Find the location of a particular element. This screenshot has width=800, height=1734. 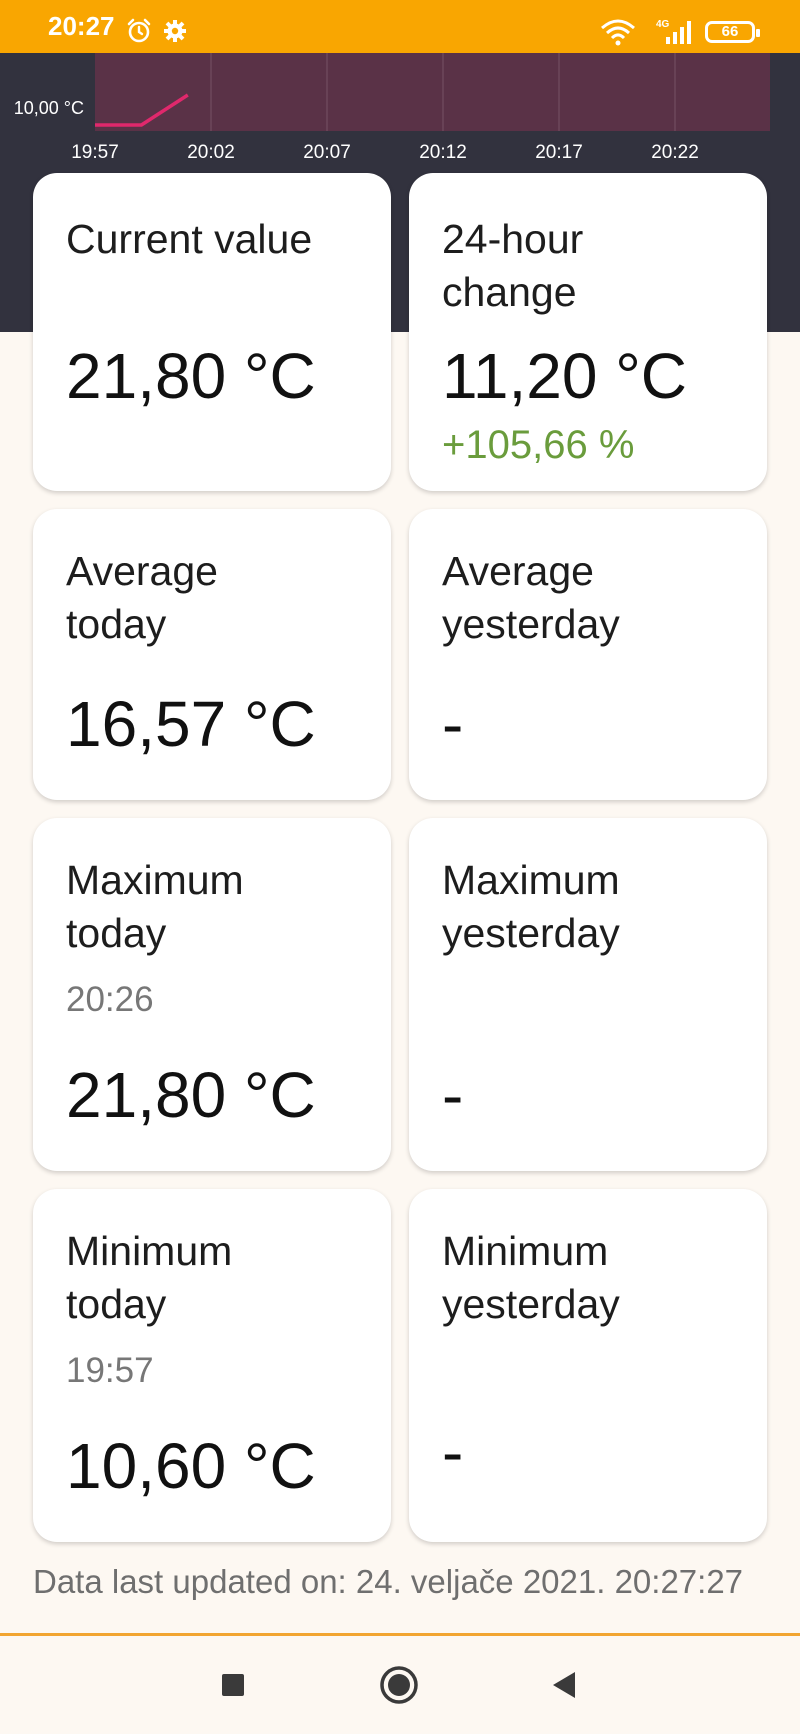

card-average-today: Average today 16,57 °C is located at coordinates (212, 654).